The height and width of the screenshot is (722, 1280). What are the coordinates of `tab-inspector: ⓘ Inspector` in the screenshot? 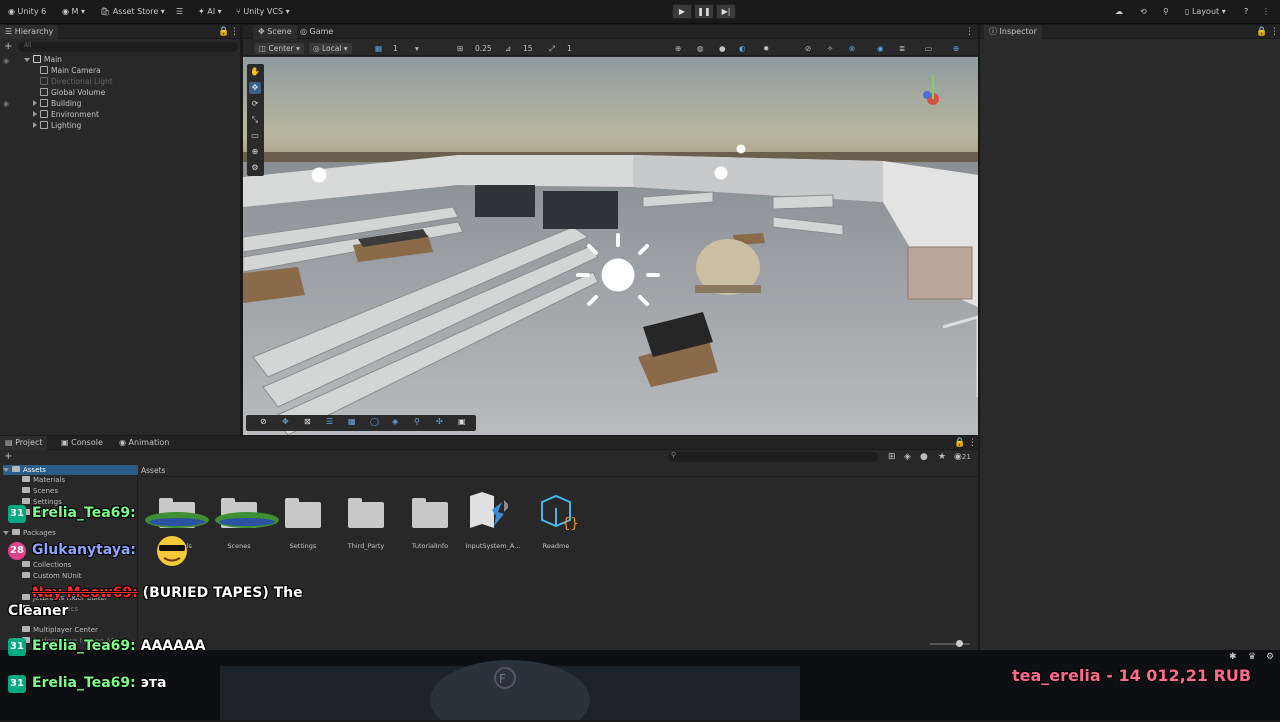 It's located at (1013, 32).